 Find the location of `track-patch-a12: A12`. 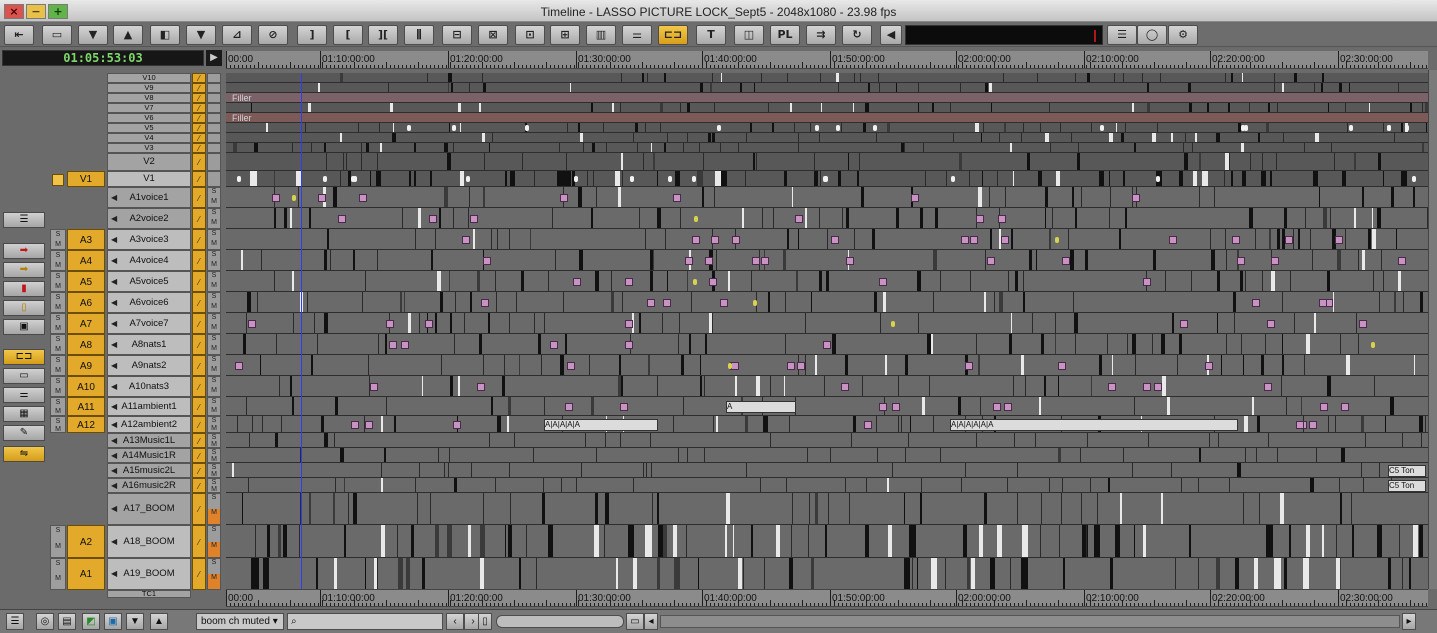

track-patch-a12: A12 is located at coordinates (86, 424).